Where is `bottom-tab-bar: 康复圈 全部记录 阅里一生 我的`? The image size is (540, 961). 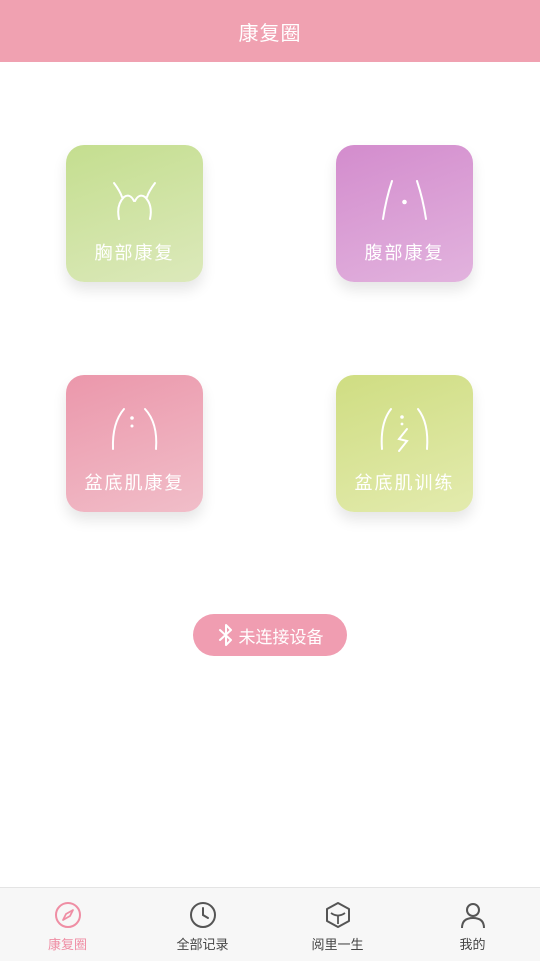
bottom-tab-bar: 康复圈 全部记录 阅里一生 我的 is located at coordinates (270, 924).